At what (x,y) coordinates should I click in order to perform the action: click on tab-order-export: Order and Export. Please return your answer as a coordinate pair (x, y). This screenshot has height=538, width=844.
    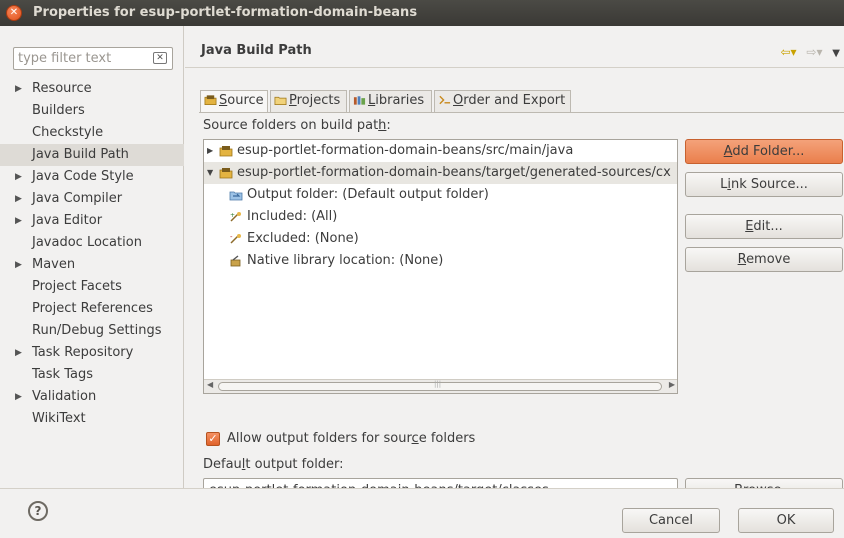
    Looking at the image, I should click on (502, 101).